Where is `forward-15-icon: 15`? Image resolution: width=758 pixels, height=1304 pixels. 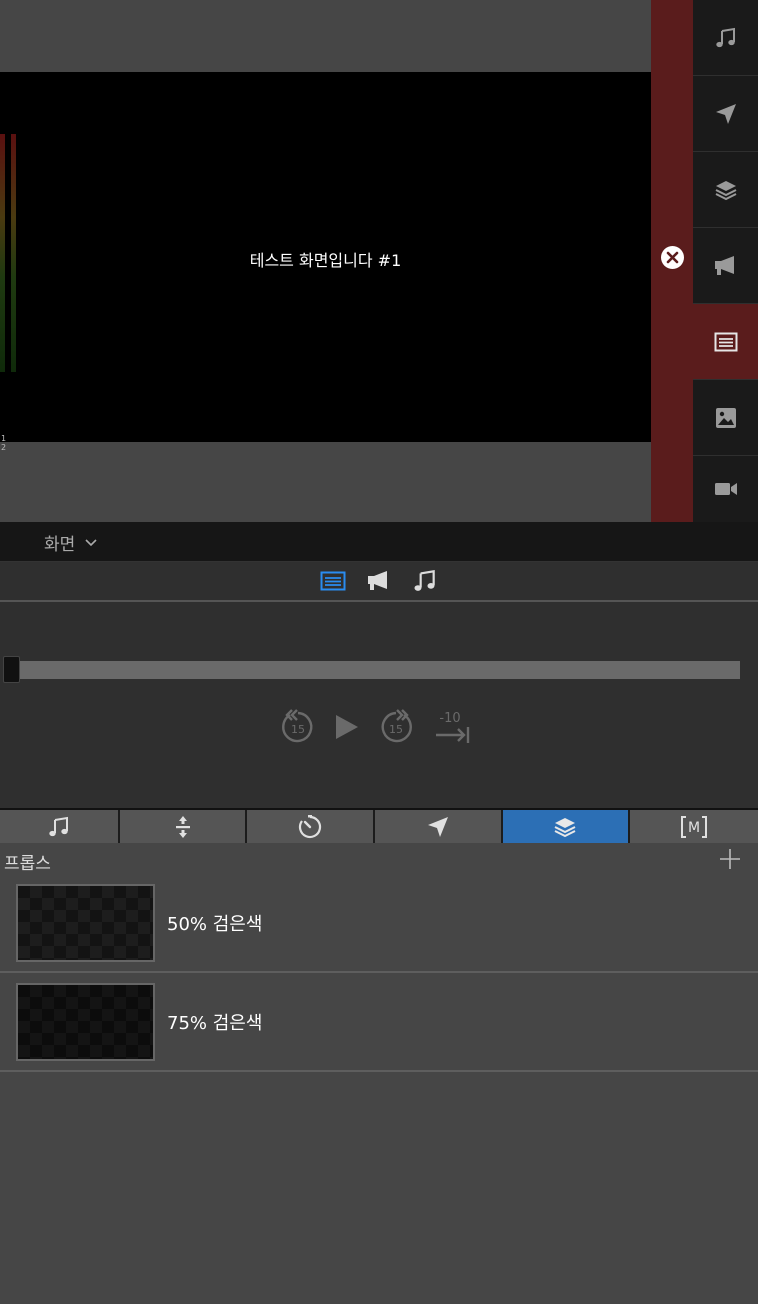
forward-15-icon: 15 is located at coordinates (396, 726).